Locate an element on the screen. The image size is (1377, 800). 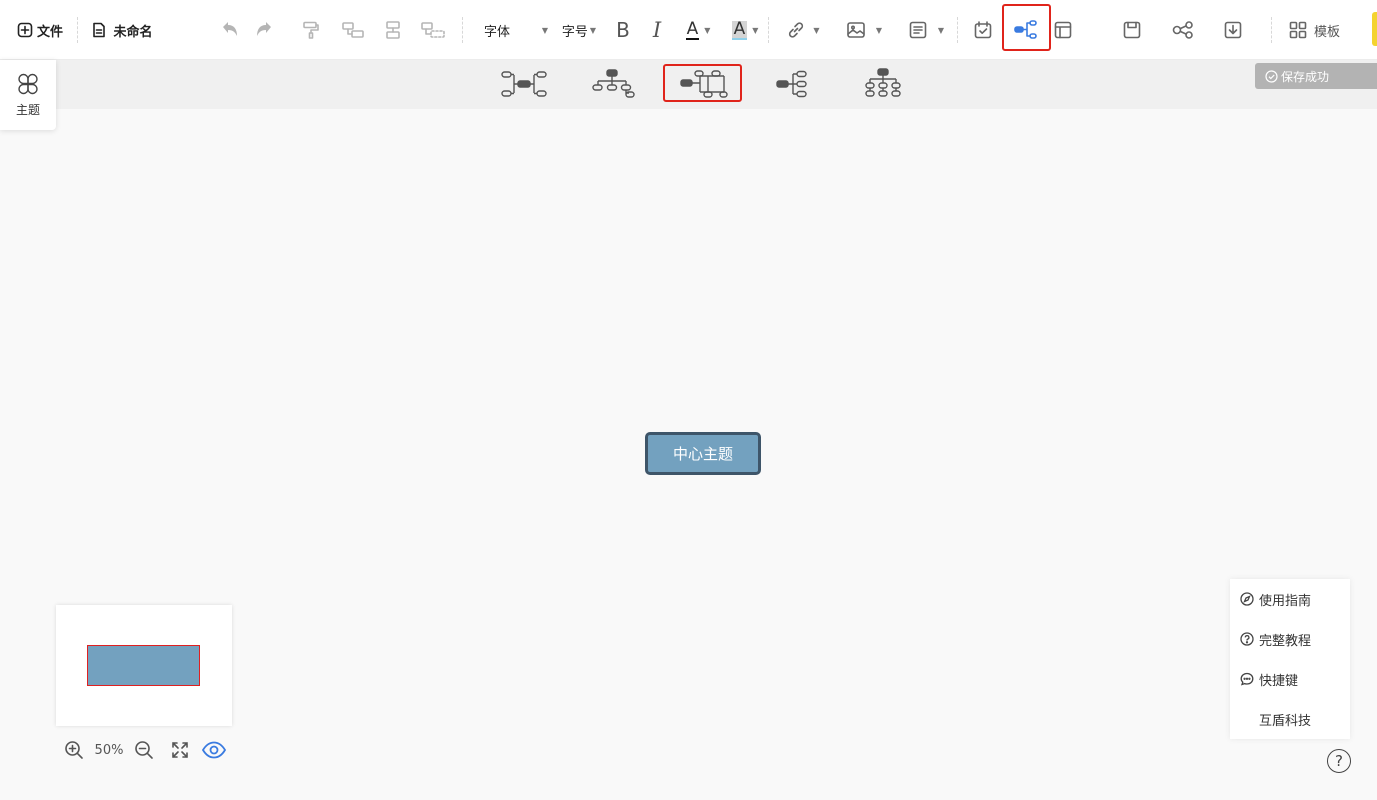
file-menu-label: 文件 is located at coordinates (49, 32).